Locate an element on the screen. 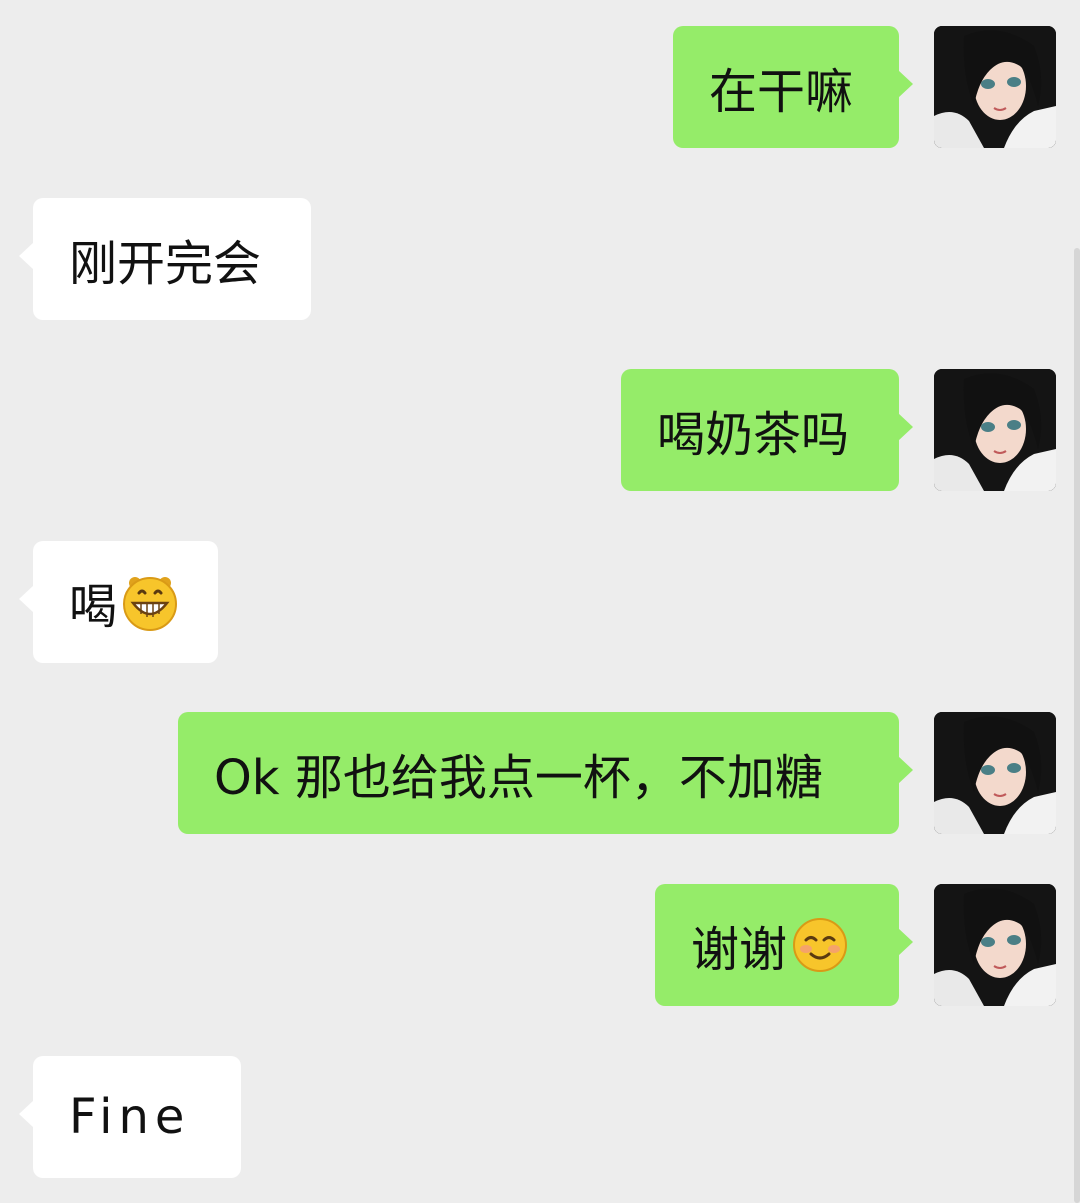 This screenshot has width=1080, height=1203. message-text: 在干嘛 is located at coordinates (781, 92).